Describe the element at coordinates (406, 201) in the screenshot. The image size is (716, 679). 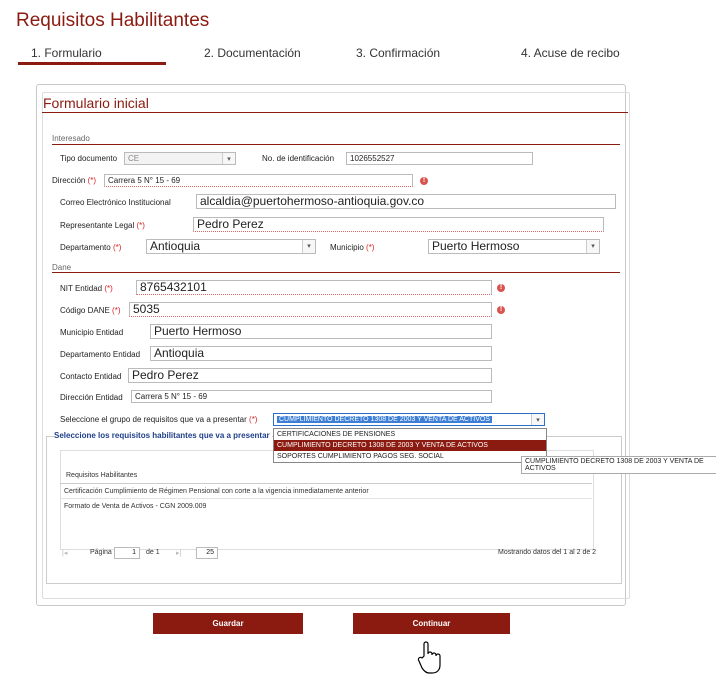
I see `correo-input: alcaldia@puertohermoso-antioquia.gov.co` at that location.